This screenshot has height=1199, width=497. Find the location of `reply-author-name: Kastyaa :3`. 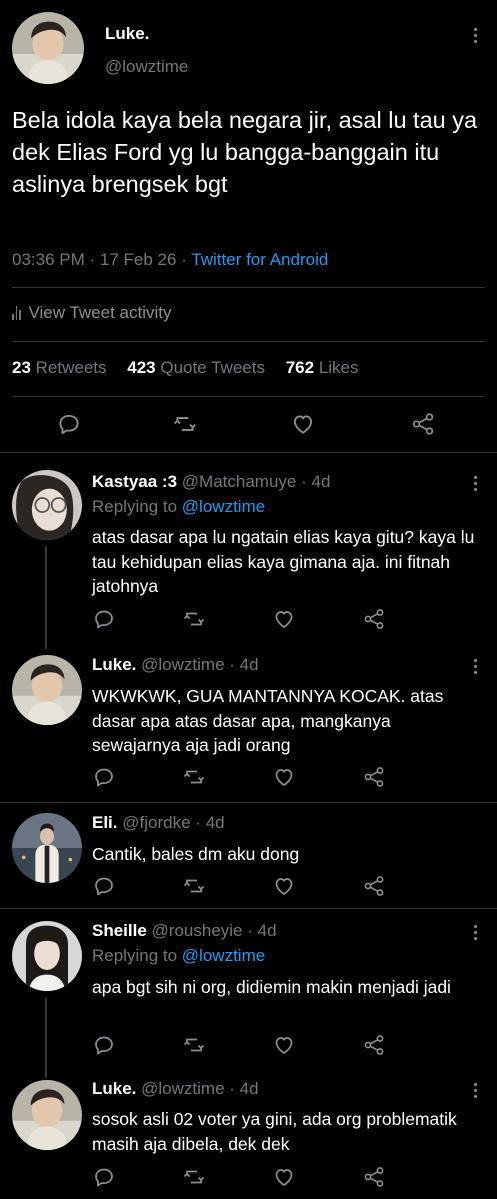

reply-author-name: Kastyaa :3 is located at coordinates (134, 481).